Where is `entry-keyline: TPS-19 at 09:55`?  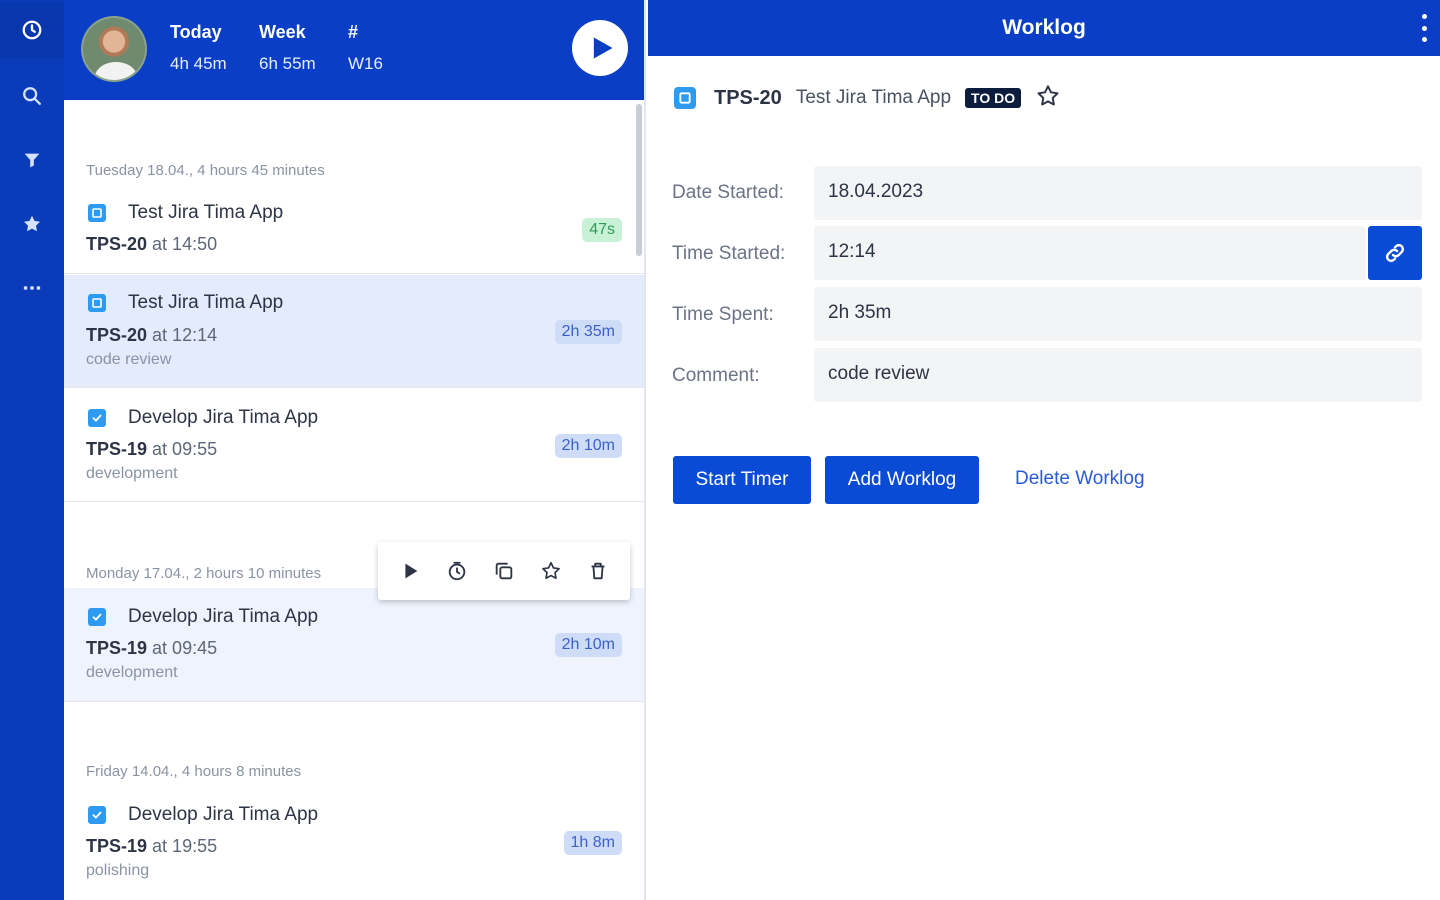
entry-keyline: TPS-19 at 09:55 is located at coordinates (151, 449).